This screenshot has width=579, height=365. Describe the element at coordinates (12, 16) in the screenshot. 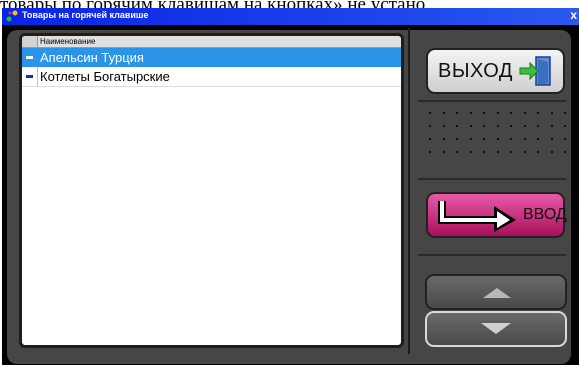

I see `app-icon` at that location.